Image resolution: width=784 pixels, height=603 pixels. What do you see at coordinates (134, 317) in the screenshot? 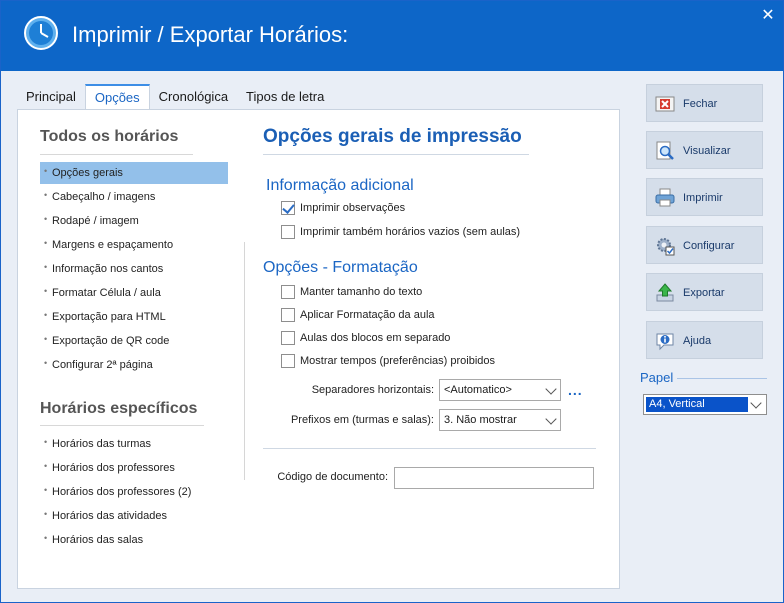
I see `nav-item-exportacao-html: Exportação para HTML` at bounding box center [134, 317].